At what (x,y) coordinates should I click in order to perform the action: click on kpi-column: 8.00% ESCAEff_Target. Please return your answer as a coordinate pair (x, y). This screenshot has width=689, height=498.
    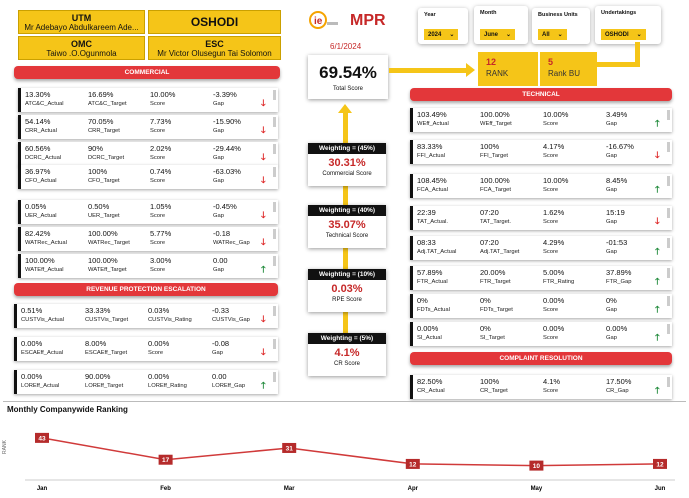
    Looking at the image, I should click on (106, 347).